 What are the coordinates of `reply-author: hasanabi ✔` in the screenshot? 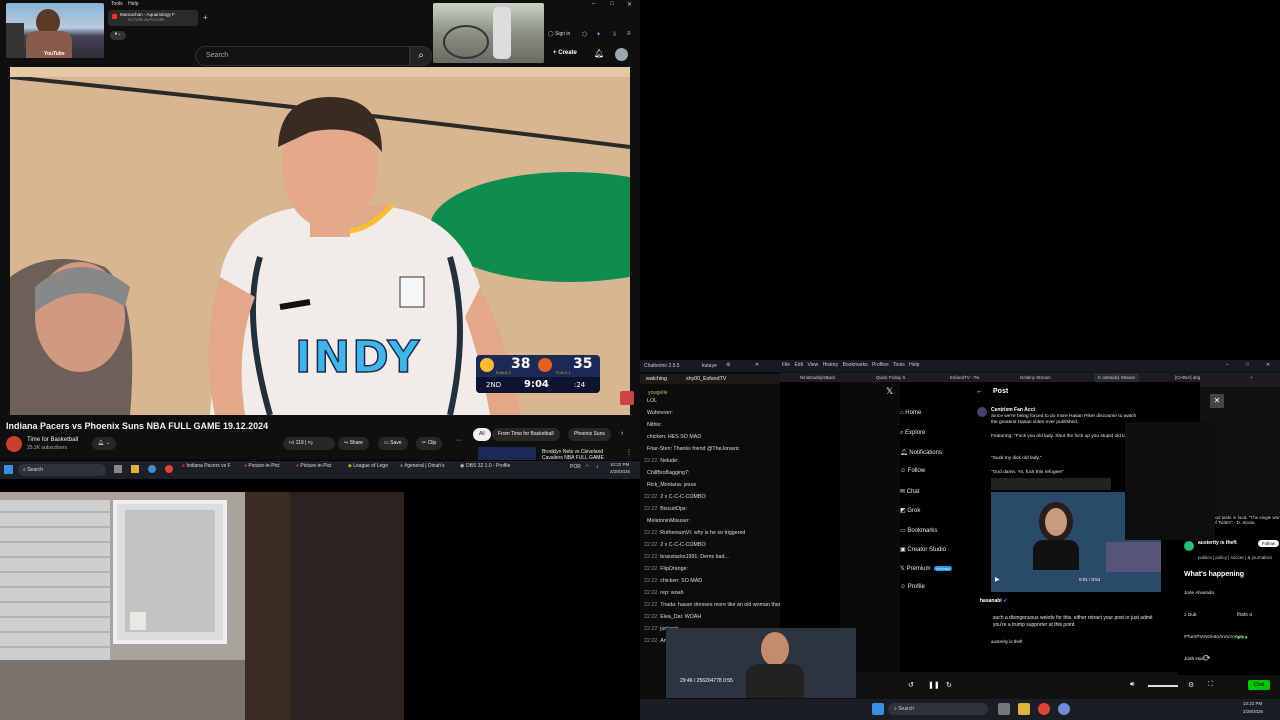 It's located at (993, 601).